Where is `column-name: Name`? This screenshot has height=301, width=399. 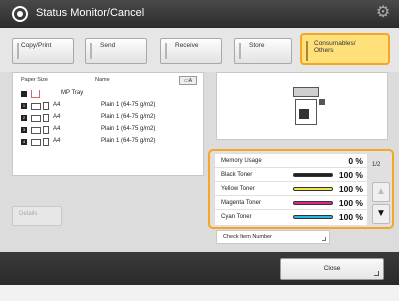 column-name: Name is located at coordinates (102, 80).